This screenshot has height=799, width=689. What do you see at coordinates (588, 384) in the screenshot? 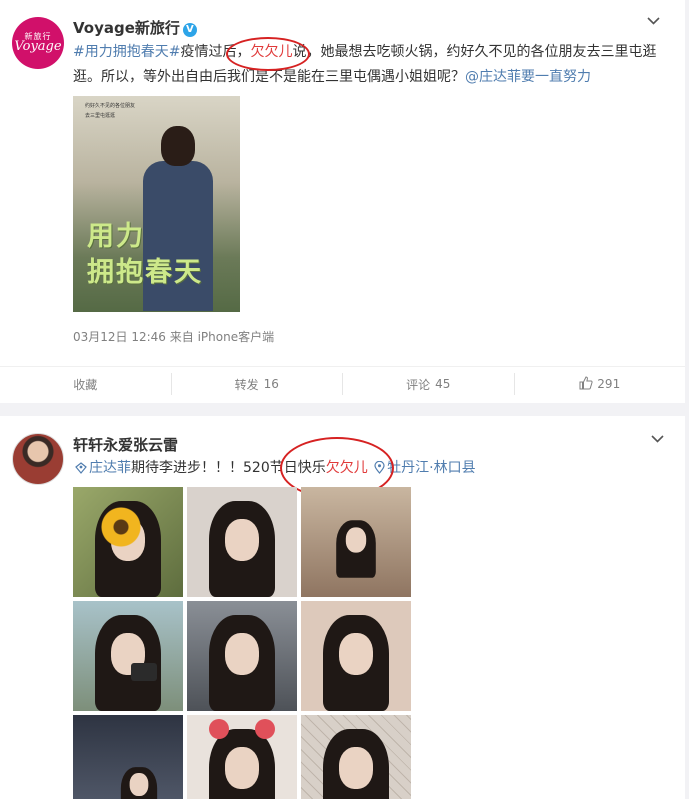
I see `thumbs-up-icon` at bounding box center [588, 384].